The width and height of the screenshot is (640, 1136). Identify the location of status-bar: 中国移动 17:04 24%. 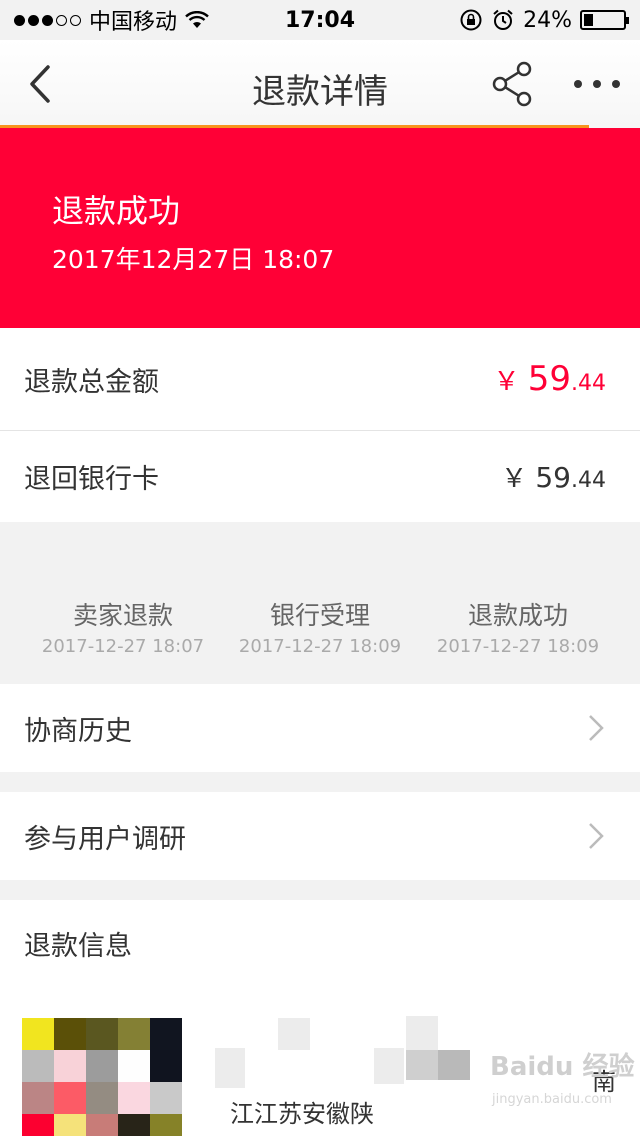
(320, 20).